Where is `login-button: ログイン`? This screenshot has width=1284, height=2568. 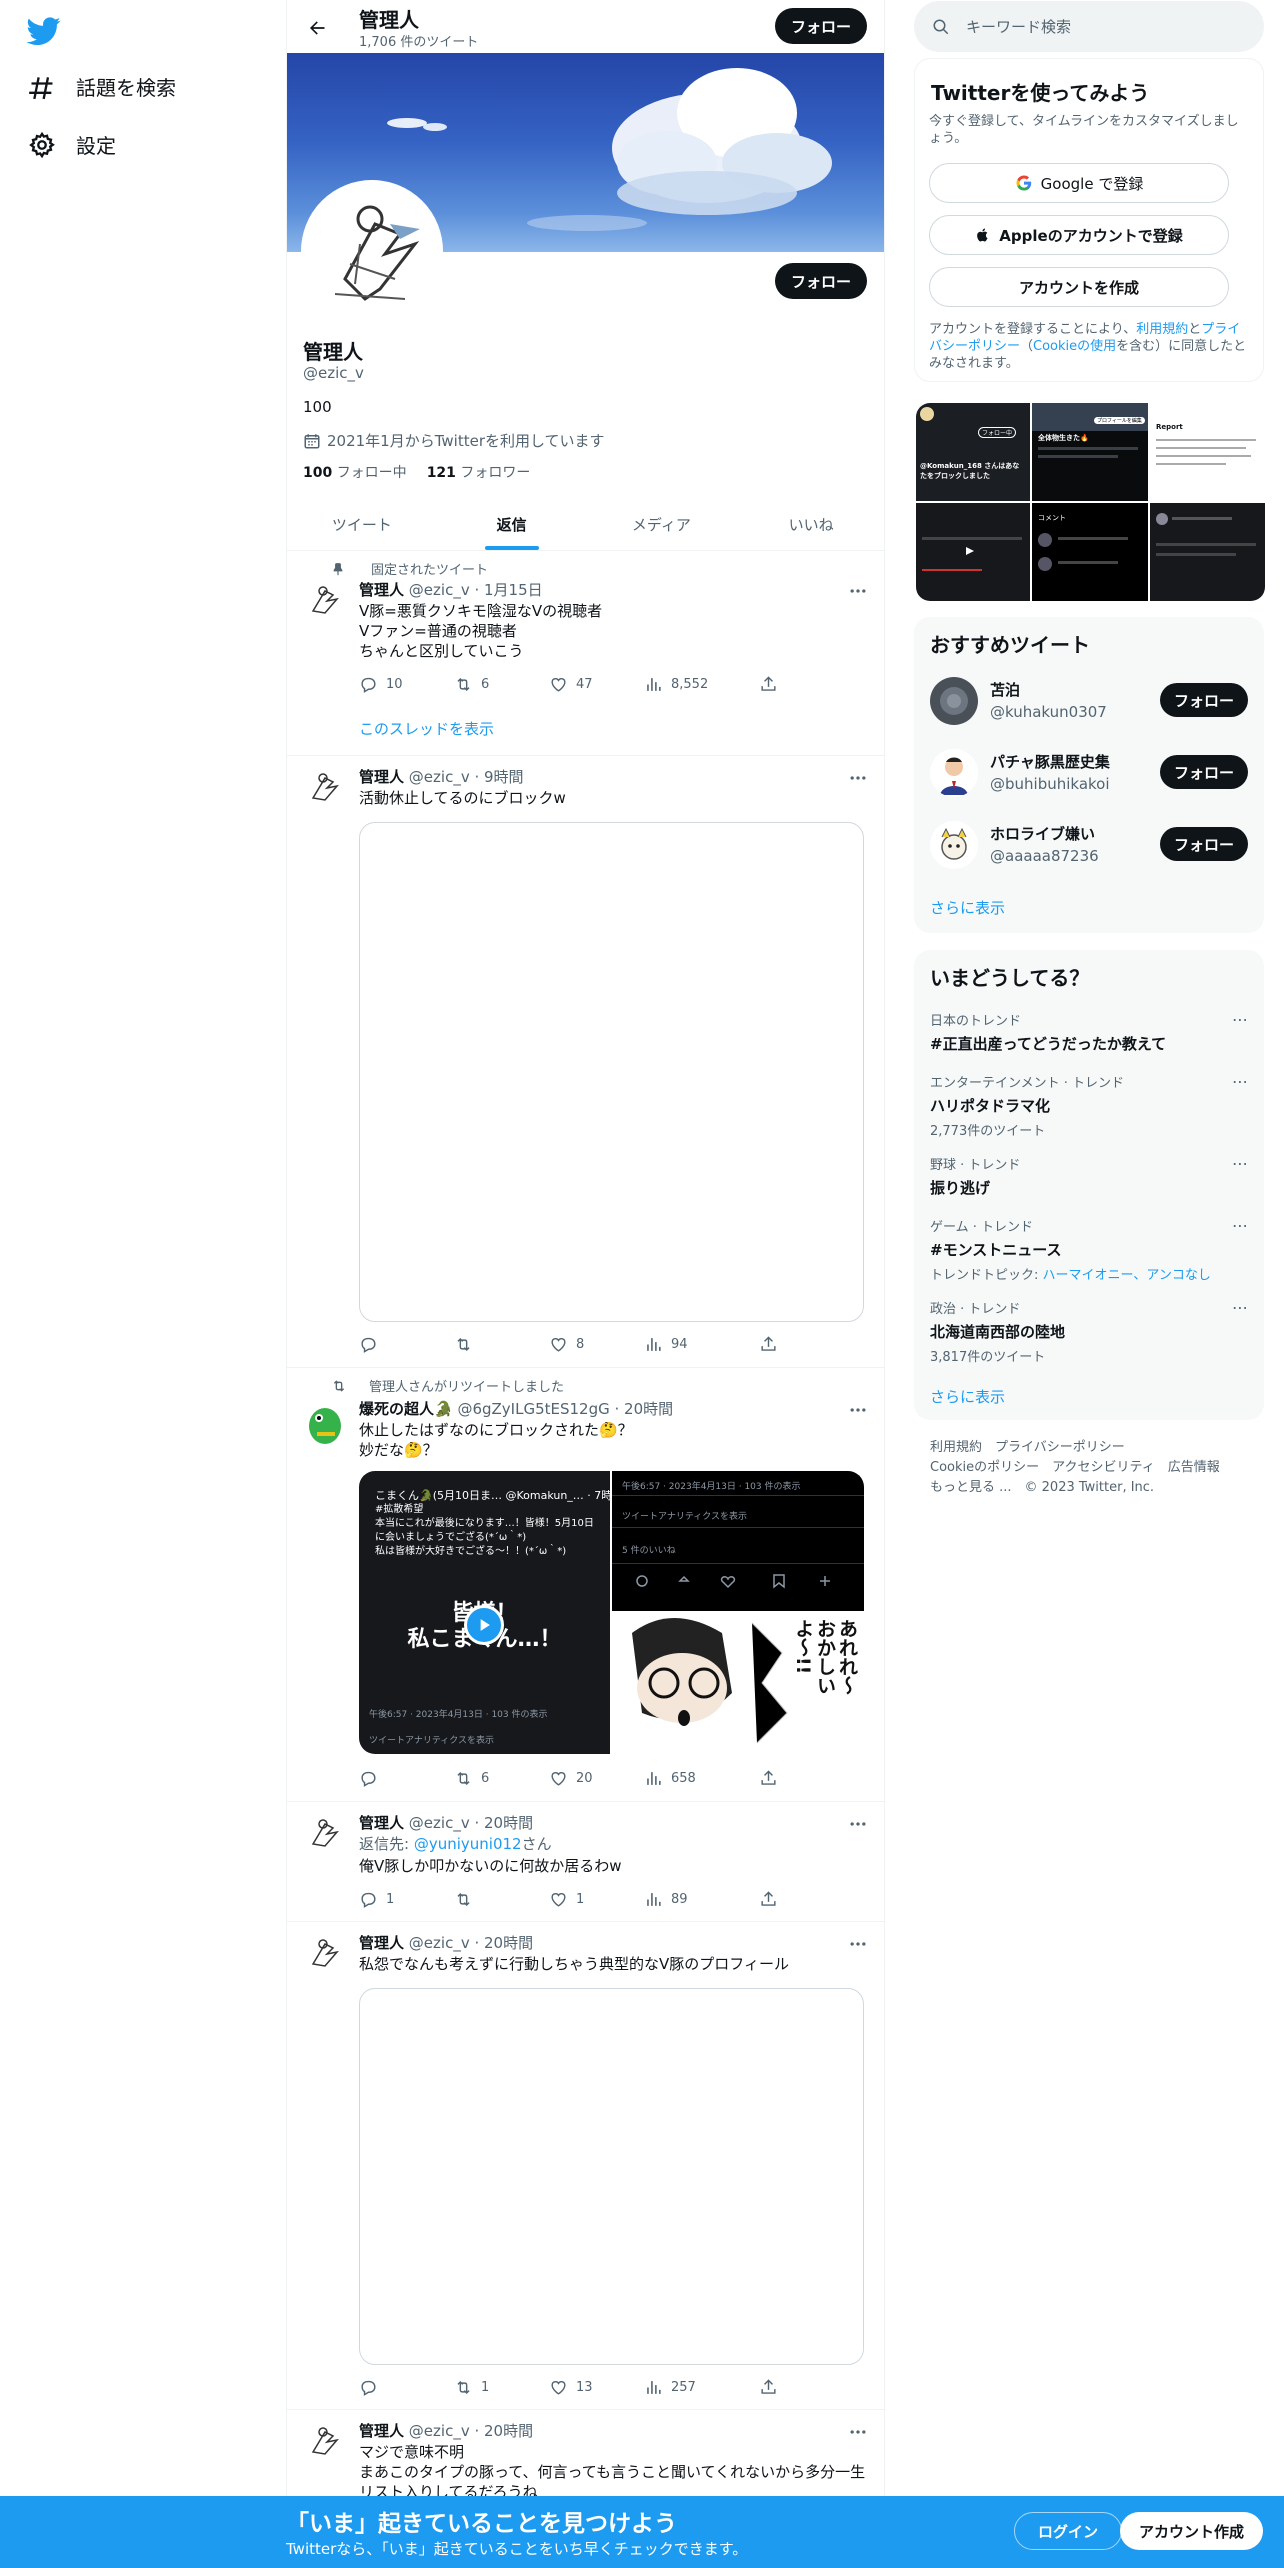
login-button: ログイン is located at coordinates (1068, 2531).